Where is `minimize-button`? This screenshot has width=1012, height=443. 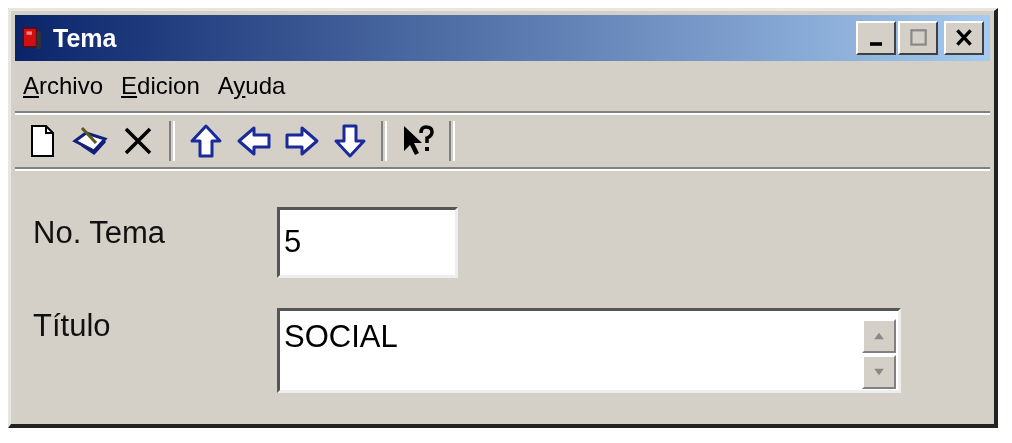 minimize-button is located at coordinates (876, 38).